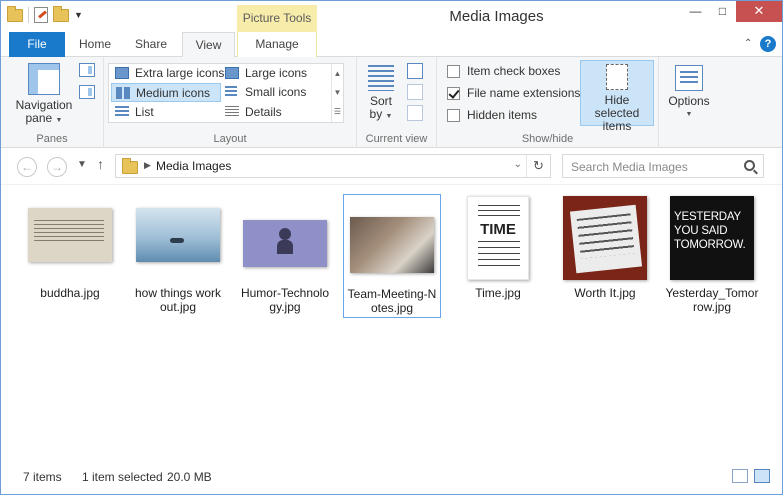  I want to click on hidden-items-toggle: Hidden items, so click(492, 115).